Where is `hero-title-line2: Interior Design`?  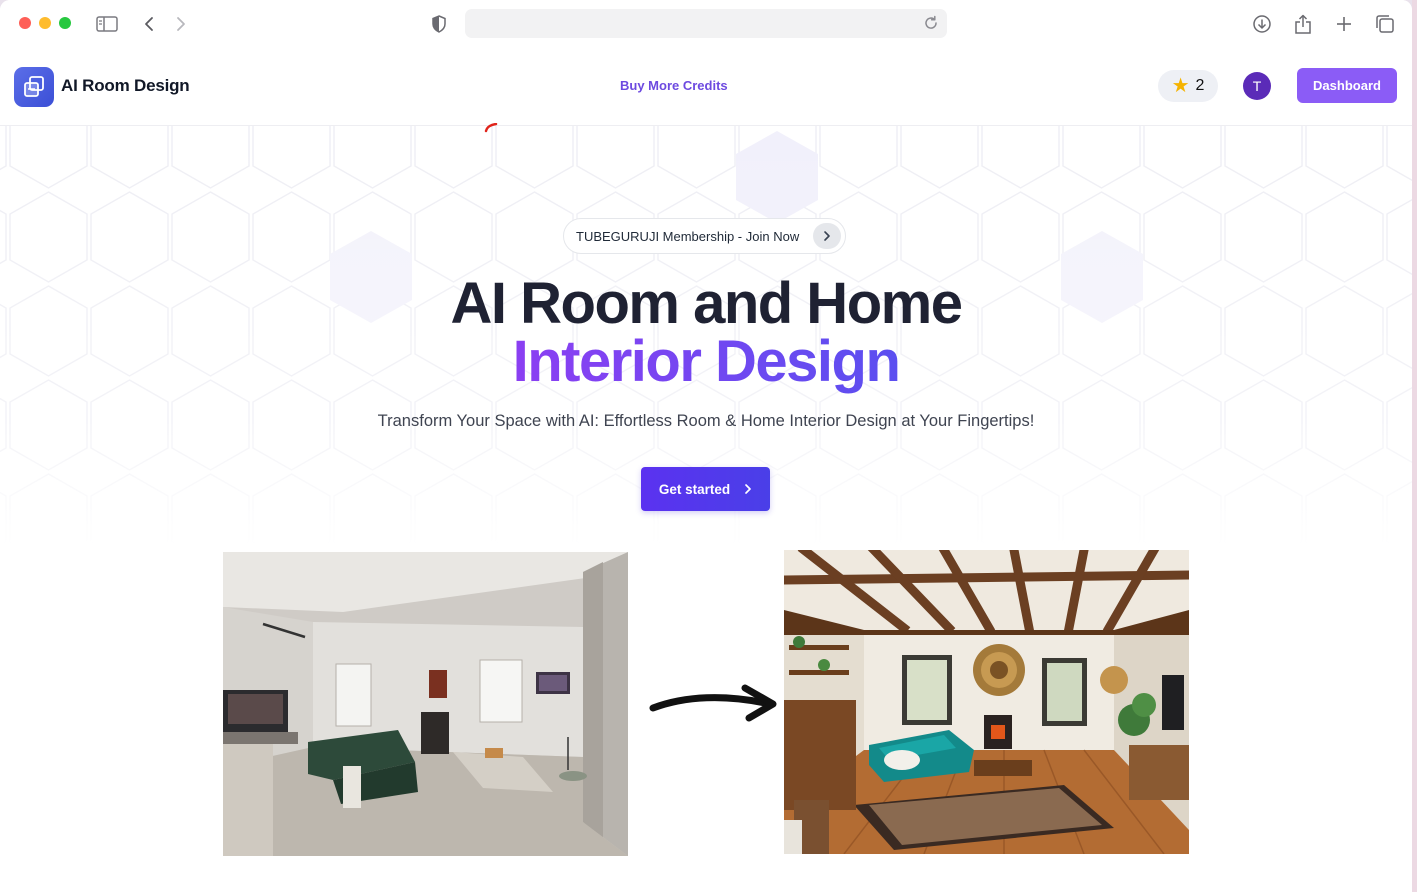
hero-title-line2: Interior Design is located at coordinates (706, 362).